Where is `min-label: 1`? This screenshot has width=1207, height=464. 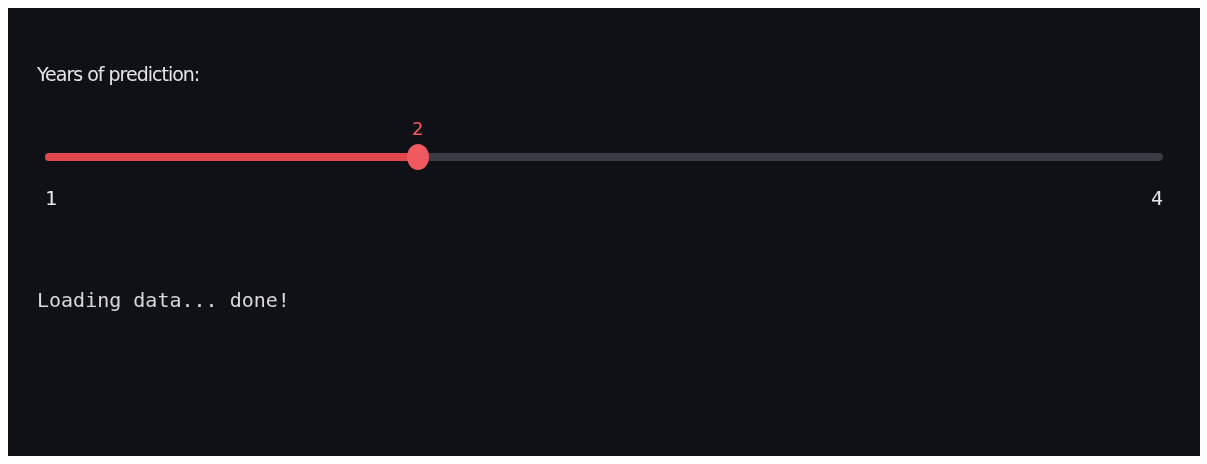 min-label: 1 is located at coordinates (51, 198).